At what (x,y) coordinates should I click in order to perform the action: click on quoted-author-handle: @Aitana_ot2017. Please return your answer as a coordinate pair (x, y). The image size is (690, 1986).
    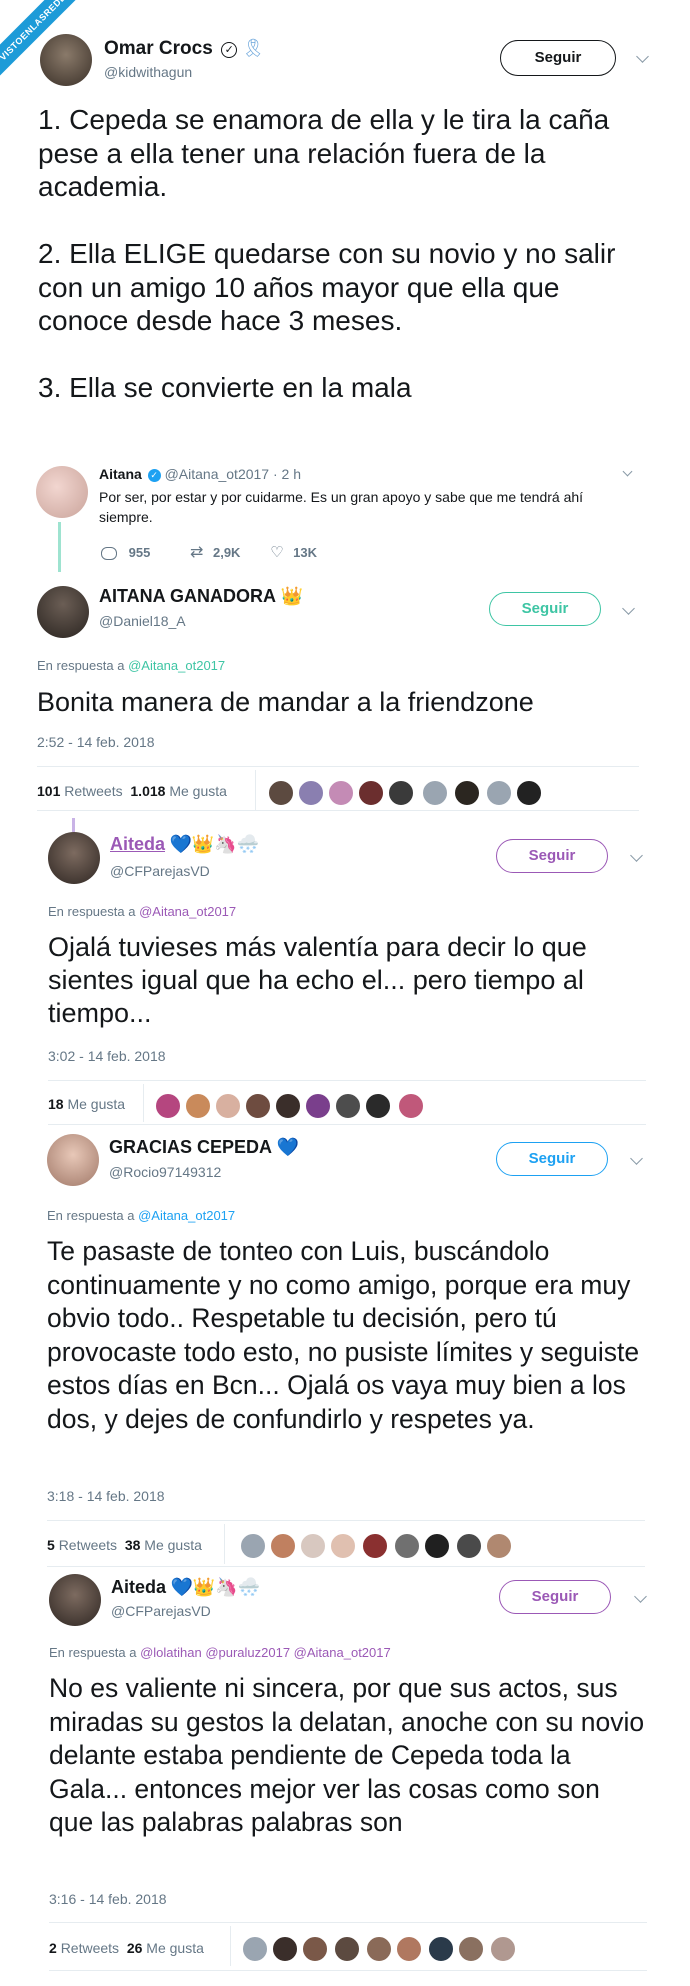
    Looking at the image, I should click on (217, 474).